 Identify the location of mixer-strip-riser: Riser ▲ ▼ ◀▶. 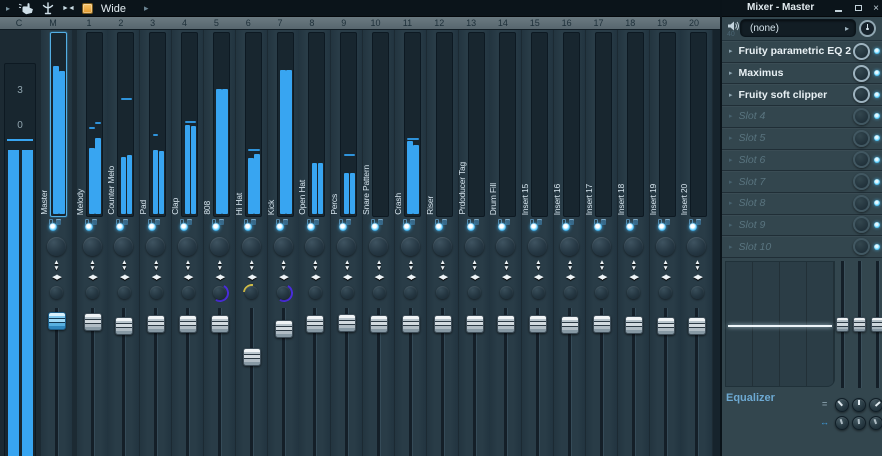
(441, 243).